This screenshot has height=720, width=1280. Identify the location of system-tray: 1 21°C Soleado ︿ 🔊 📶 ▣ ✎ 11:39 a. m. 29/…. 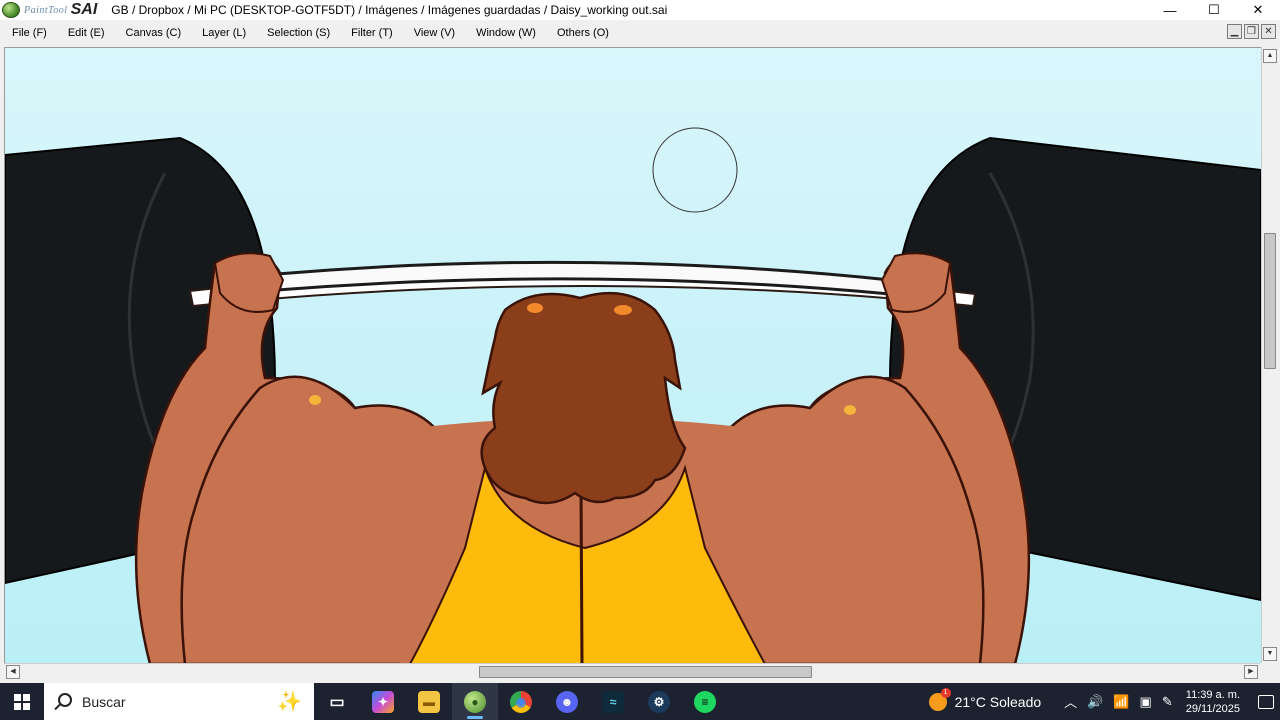
(1104, 701).